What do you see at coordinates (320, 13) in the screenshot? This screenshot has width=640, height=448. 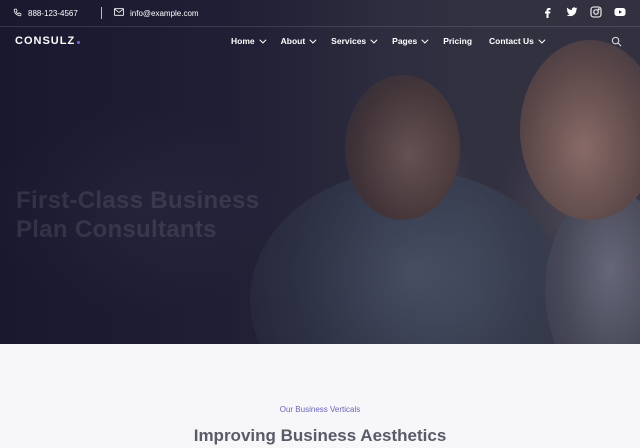 I see `top-bar: 888-123-4567 info@example.com` at bounding box center [320, 13].